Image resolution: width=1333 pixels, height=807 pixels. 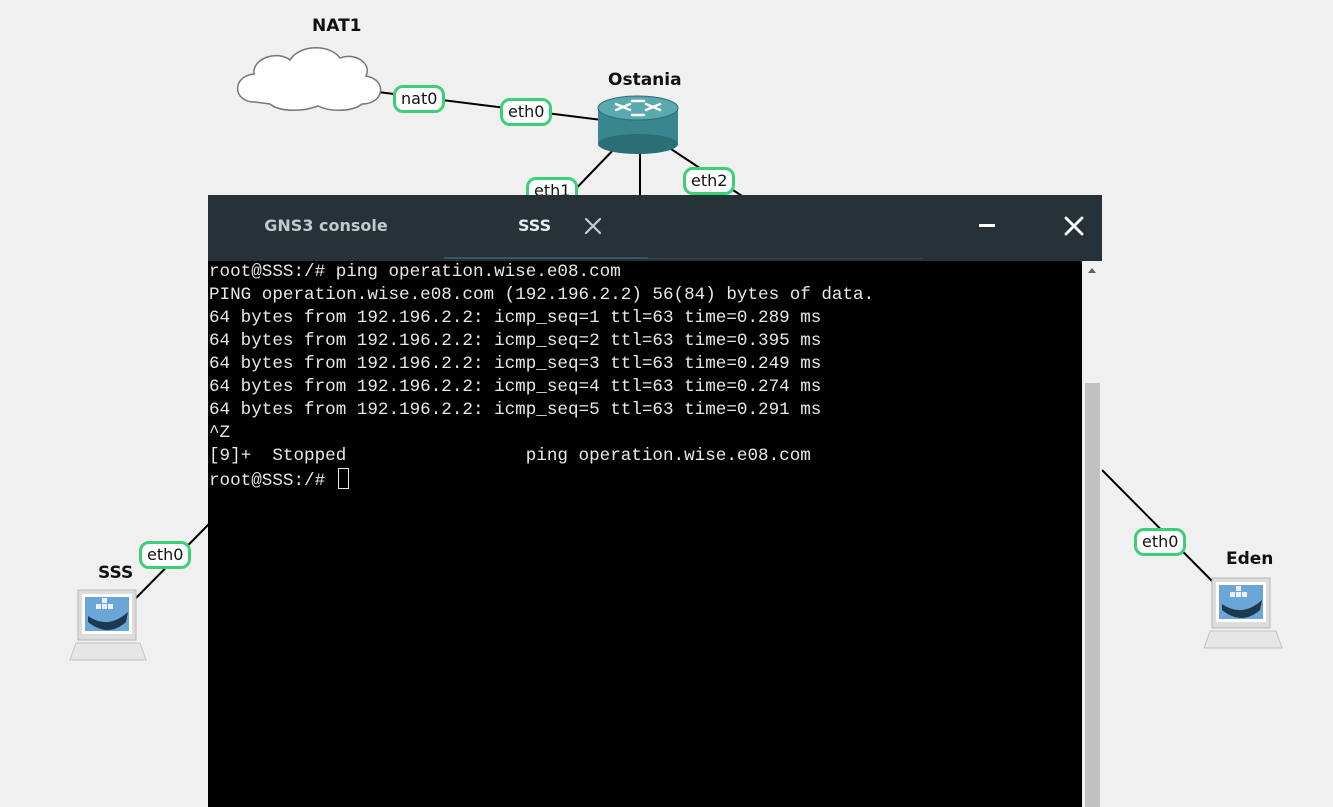 What do you see at coordinates (1092, 270) in the screenshot?
I see `scroll-up-icon` at bounding box center [1092, 270].